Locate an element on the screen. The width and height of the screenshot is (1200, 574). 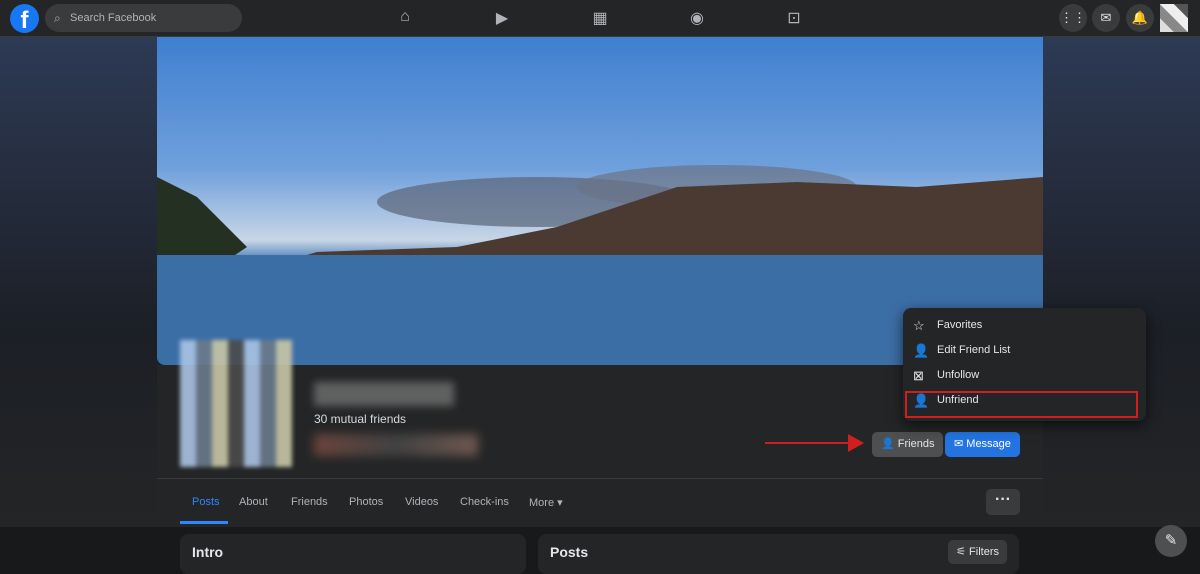
intro-card: Intro is located at coordinates (353, 554).